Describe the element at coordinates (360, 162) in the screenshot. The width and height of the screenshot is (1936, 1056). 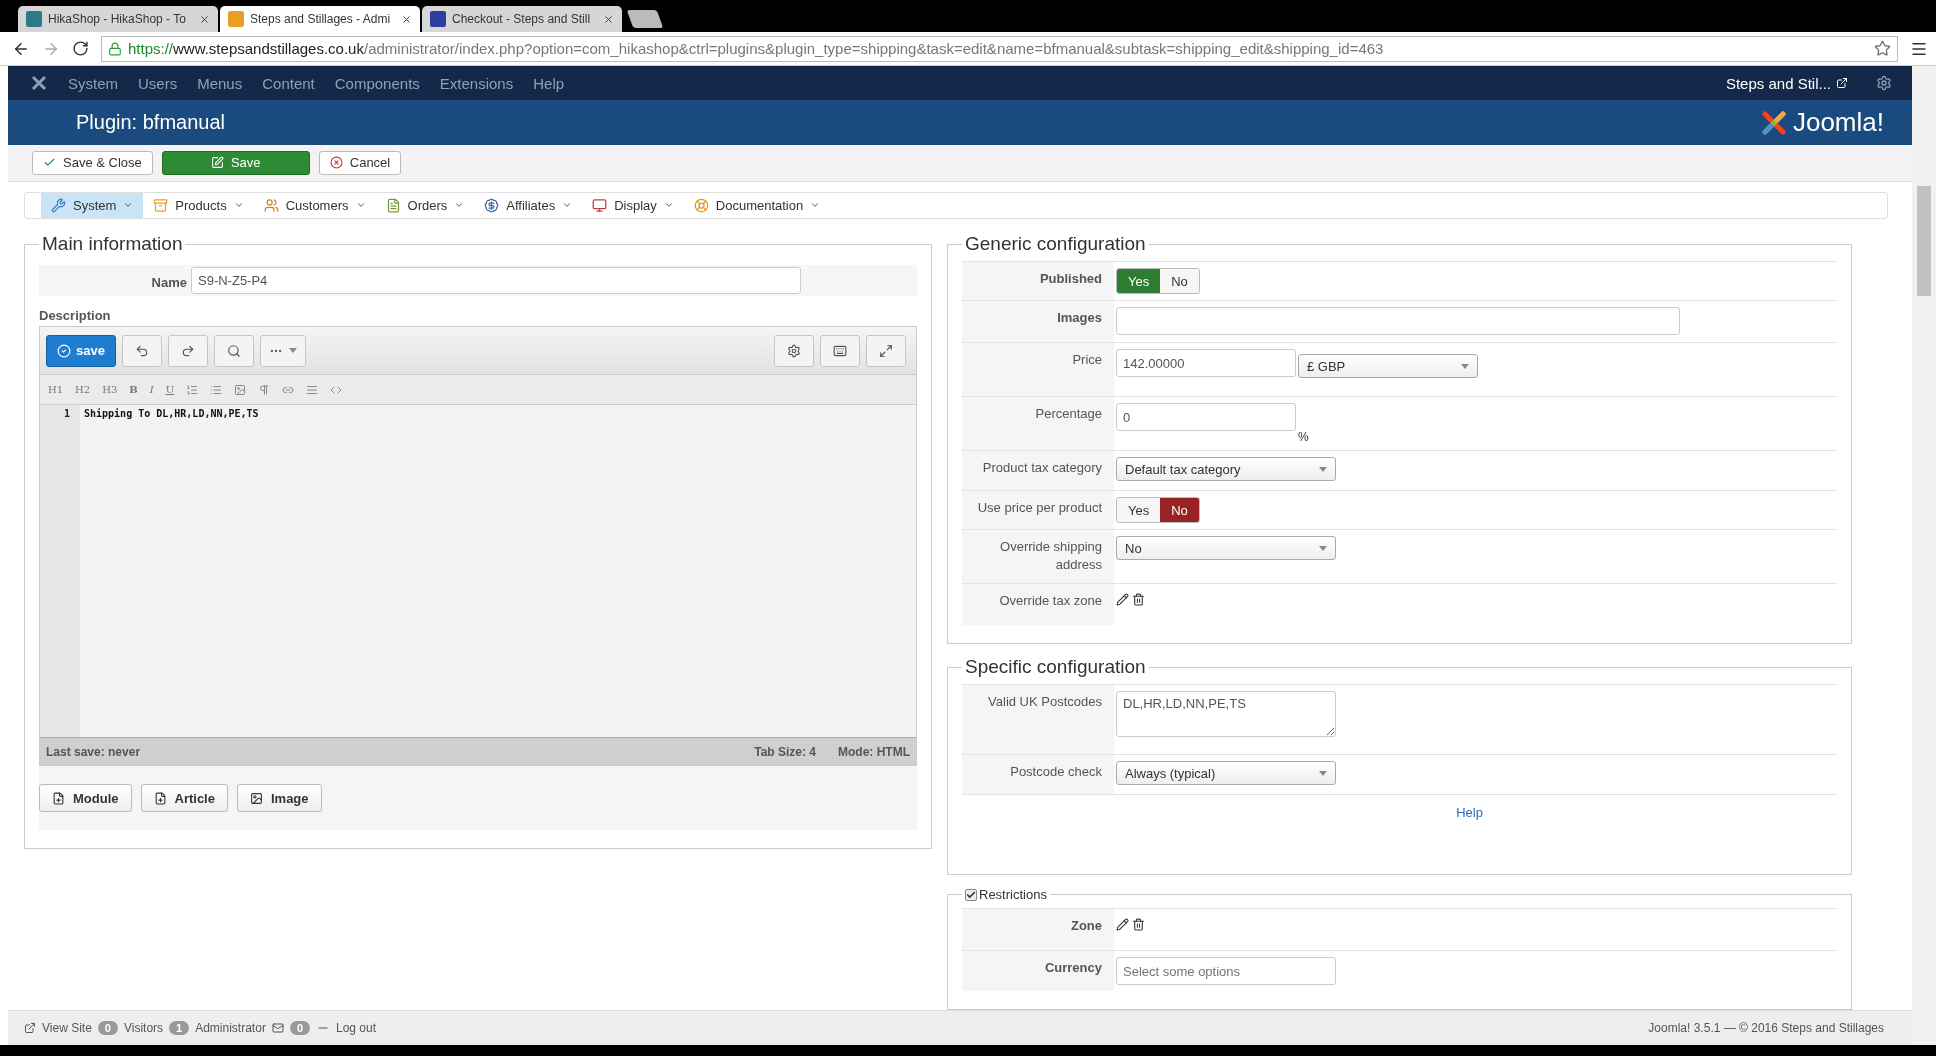
I see `cancel-button: Cancel` at that location.